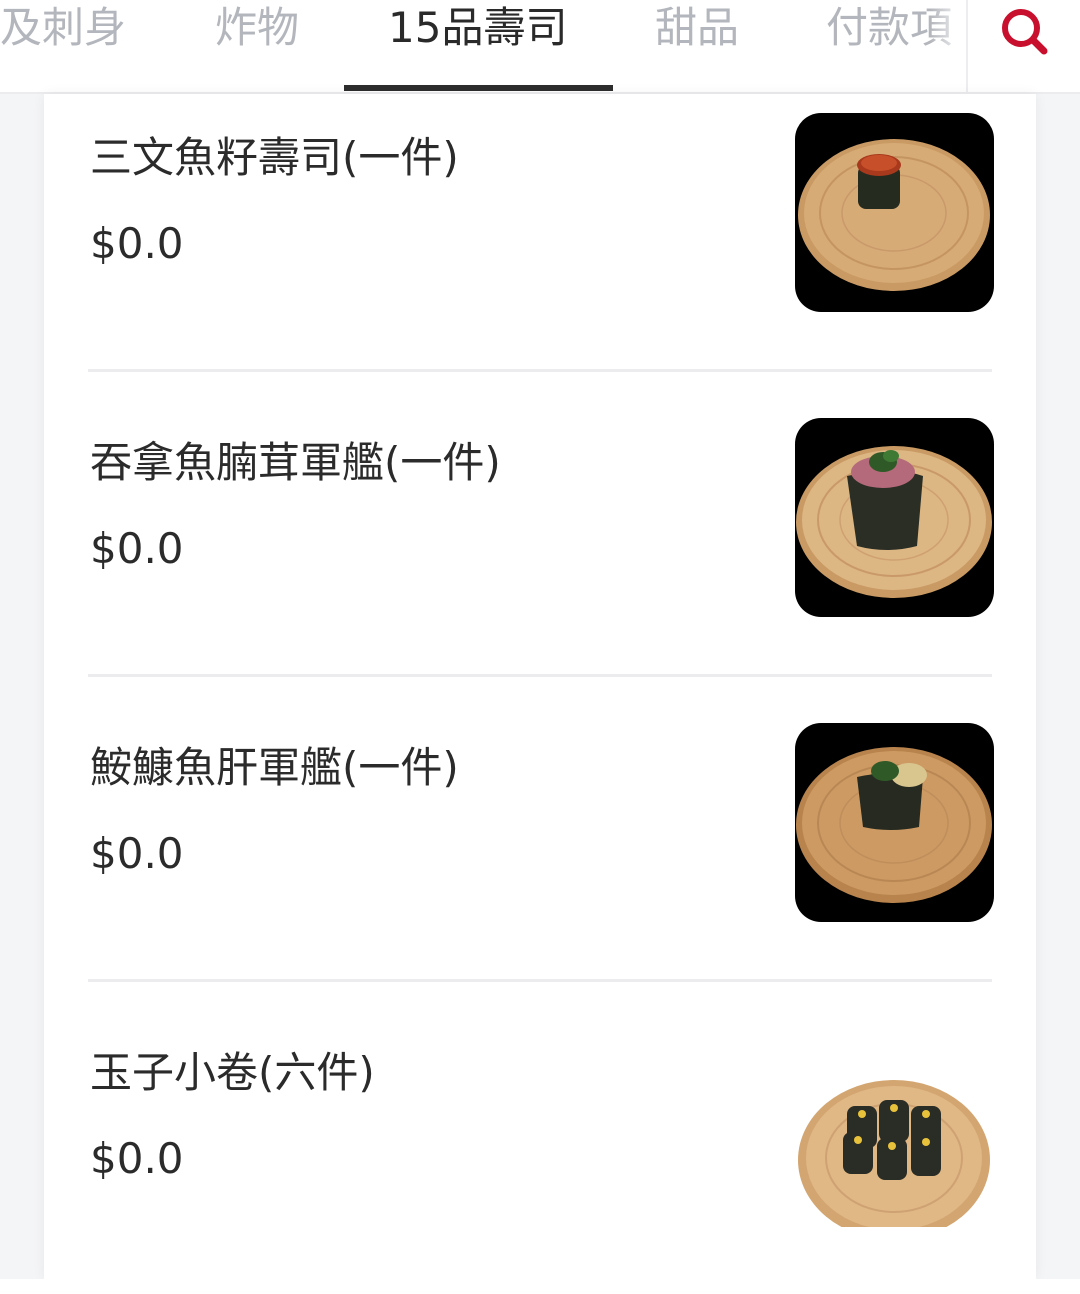 The height and width of the screenshot is (1294, 1080). What do you see at coordinates (232, 1072) in the screenshot?
I see `item-name: 玉子小卷(六件)` at bounding box center [232, 1072].